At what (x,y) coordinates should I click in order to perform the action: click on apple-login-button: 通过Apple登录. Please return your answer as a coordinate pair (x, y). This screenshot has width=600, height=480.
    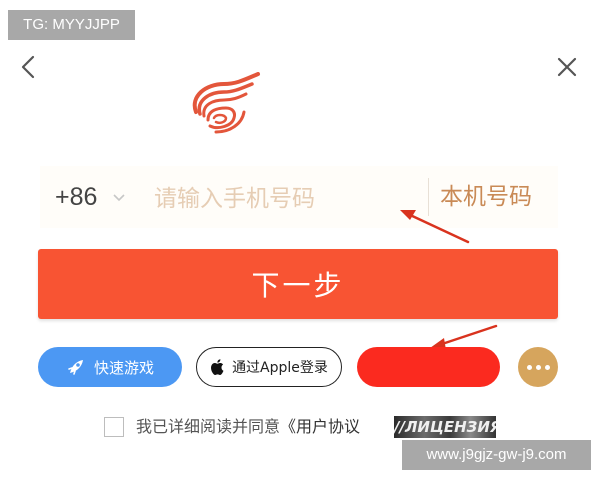
    Looking at the image, I should click on (269, 367).